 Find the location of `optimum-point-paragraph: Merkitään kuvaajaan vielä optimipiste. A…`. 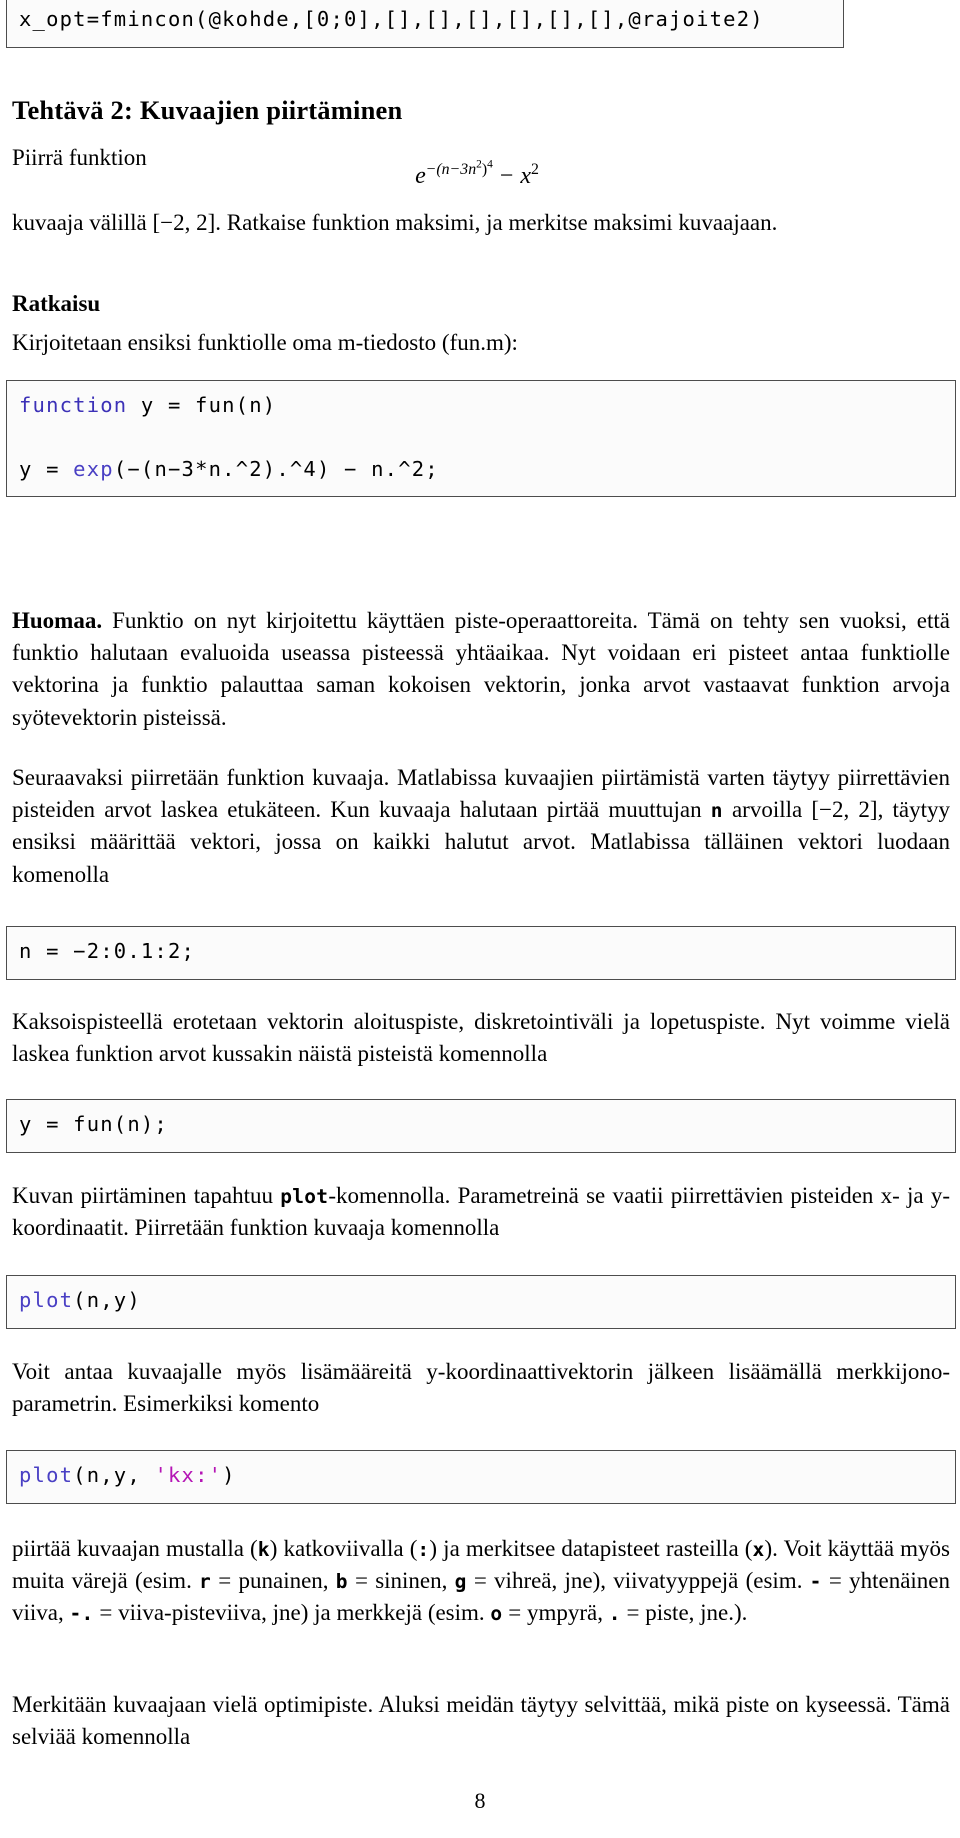

optimum-point-paragraph: Merkitään kuvaajaan vielä optimipiste. A… is located at coordinates (481, 1721).